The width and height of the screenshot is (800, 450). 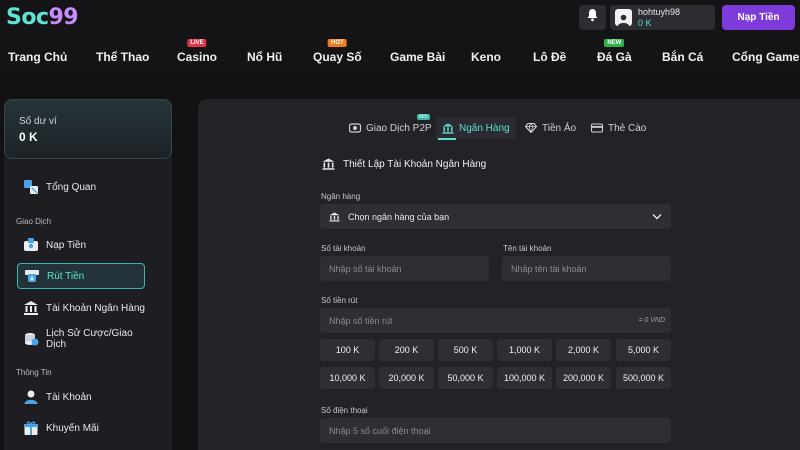 I want to click on amount-option-20000k: 20,000 K, so click(x=406, y=378).